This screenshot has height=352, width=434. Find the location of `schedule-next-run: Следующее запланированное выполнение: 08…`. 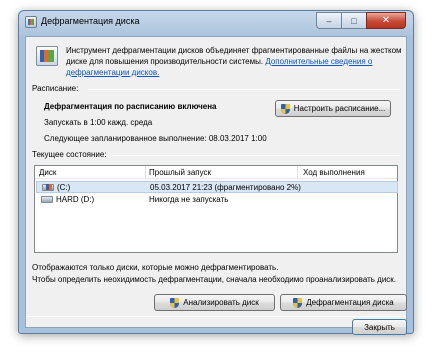

schedule-next-run: Следующее запланированное выполнение: 08… is located at coordinates (155, 138).